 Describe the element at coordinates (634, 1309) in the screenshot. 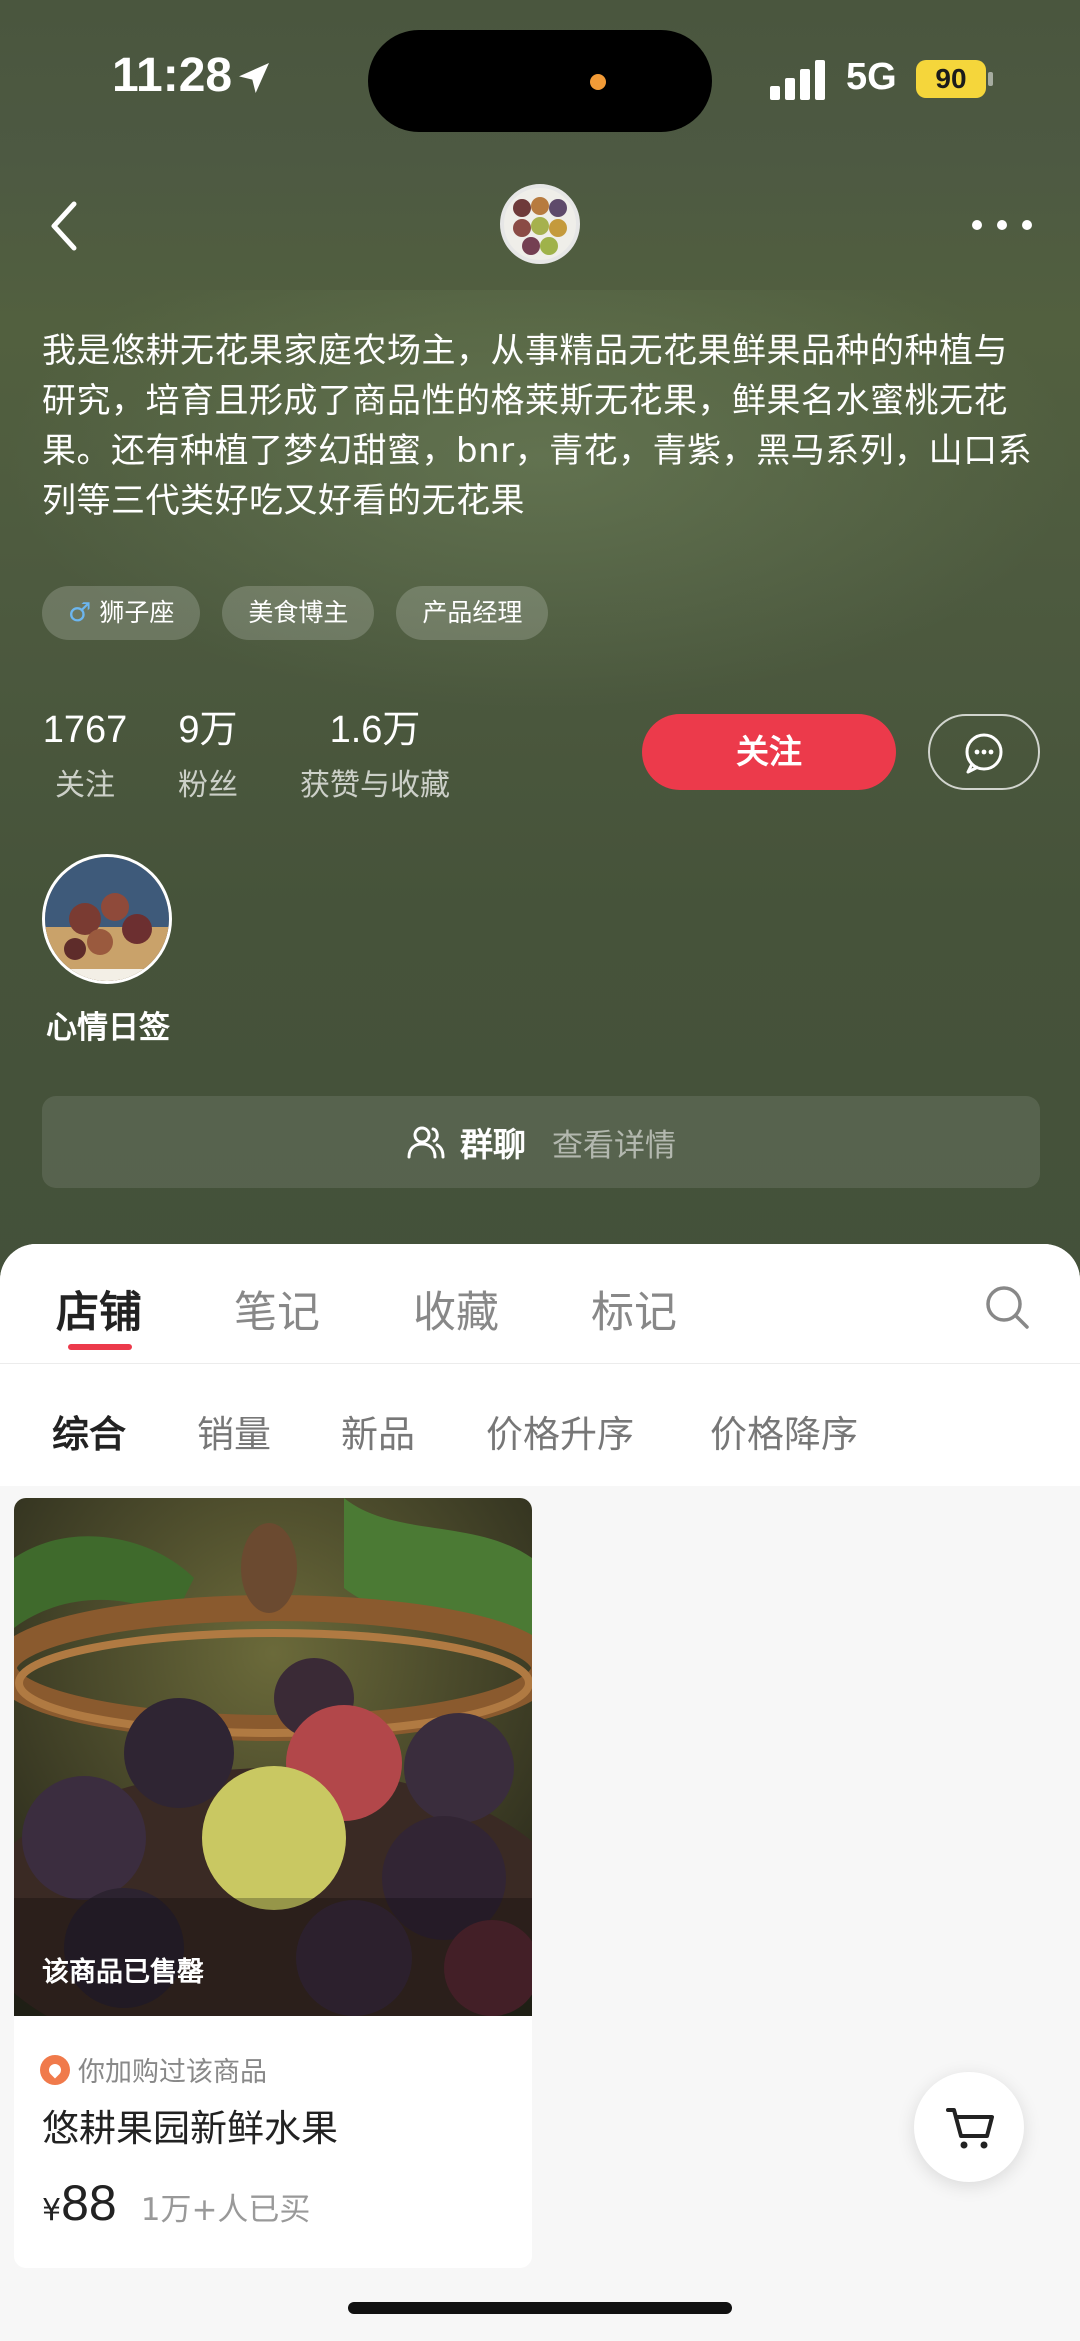

I see `tab-marks: 标记` at that location.